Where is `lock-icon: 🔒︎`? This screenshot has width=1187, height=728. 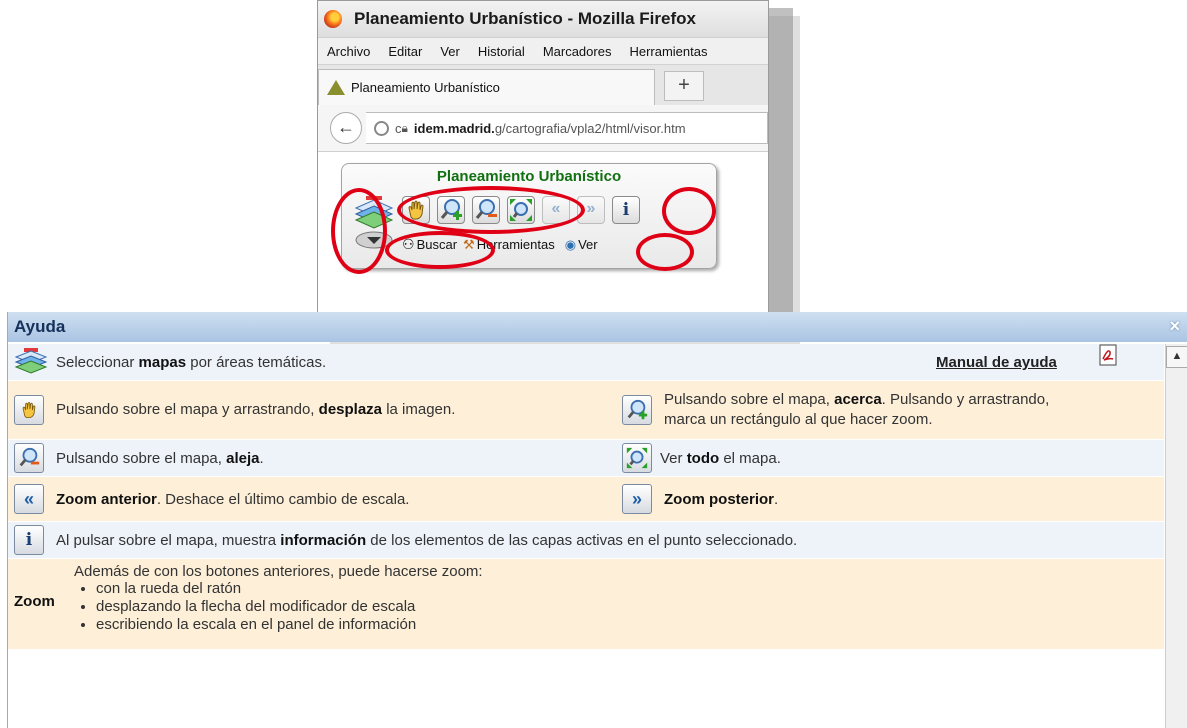
lock-icon: 🔒︎ is located at coordinates (404, 127).